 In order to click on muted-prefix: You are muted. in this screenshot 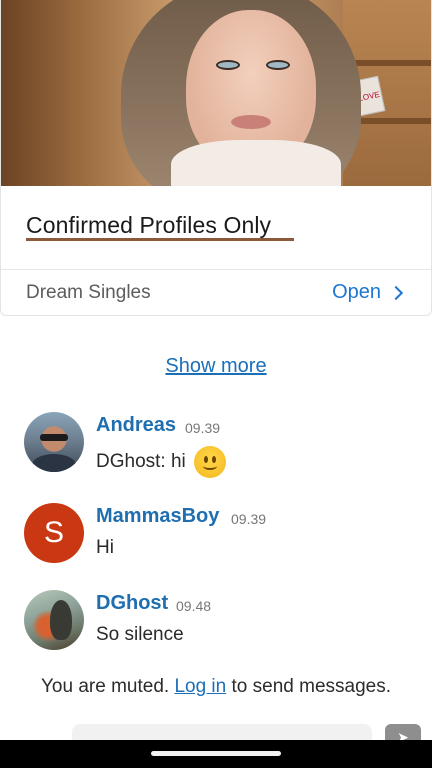, I will do `click(105, 686)`.